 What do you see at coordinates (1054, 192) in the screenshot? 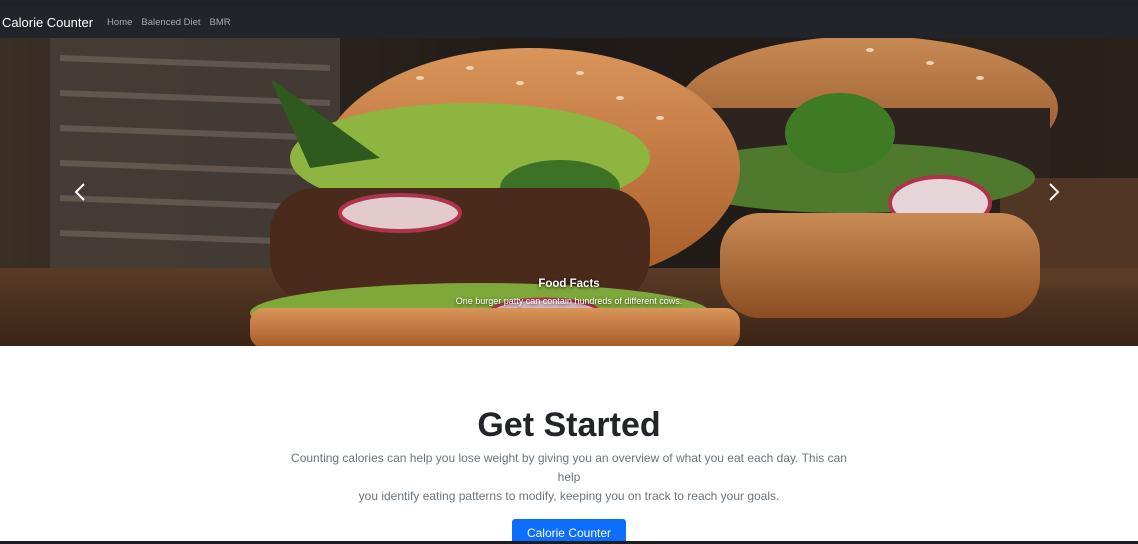
I see `chevron-right-icon` at bounding box center [1054, 192].